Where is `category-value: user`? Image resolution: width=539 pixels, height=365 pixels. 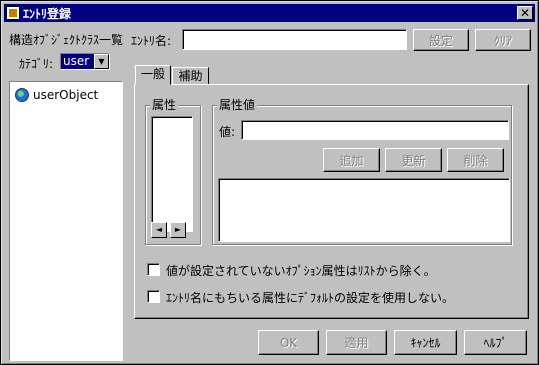 category-value: user is located at coordinates (76, 61).